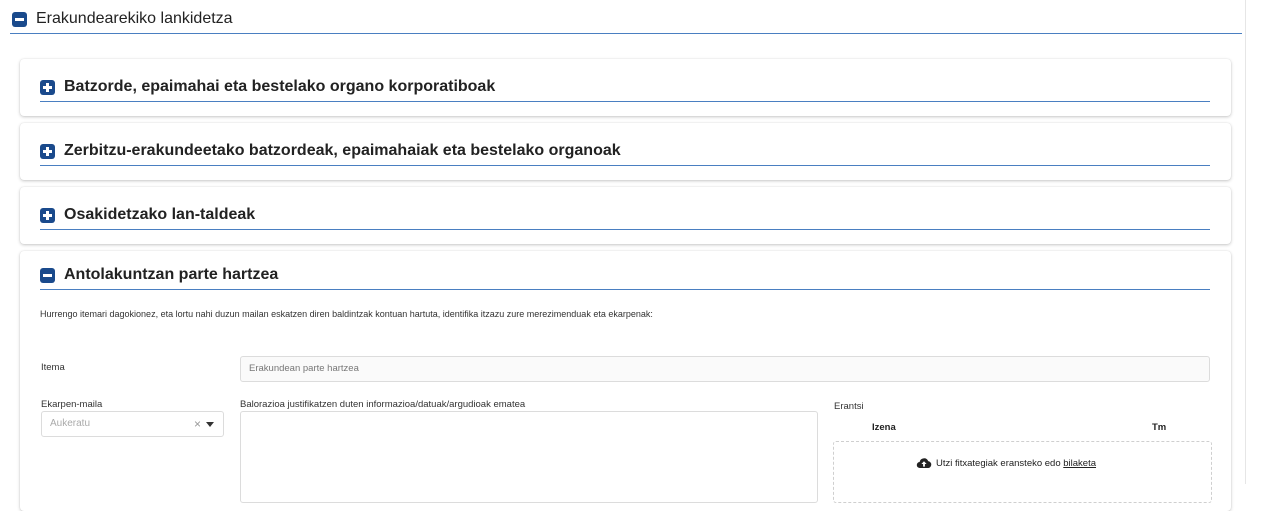  I want to click on cloud-upload-icon, so click(924, 463).